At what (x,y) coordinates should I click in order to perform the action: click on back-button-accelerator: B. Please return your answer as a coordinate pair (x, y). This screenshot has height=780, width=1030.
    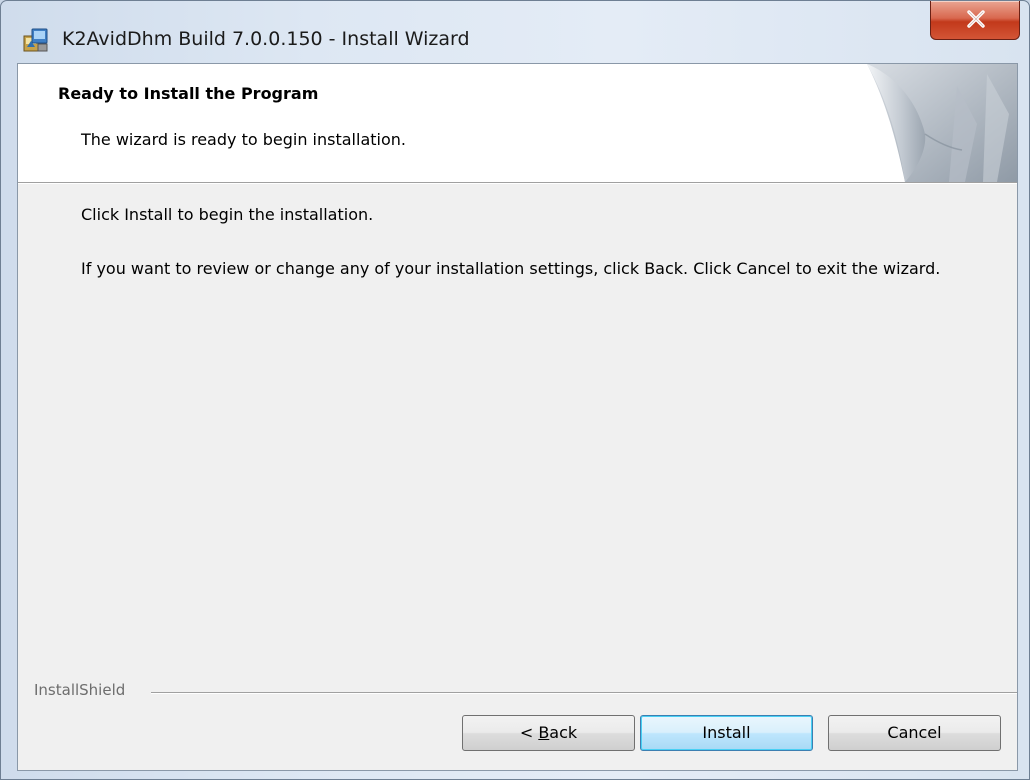
    Looking at the image, I should click on (544, 732).